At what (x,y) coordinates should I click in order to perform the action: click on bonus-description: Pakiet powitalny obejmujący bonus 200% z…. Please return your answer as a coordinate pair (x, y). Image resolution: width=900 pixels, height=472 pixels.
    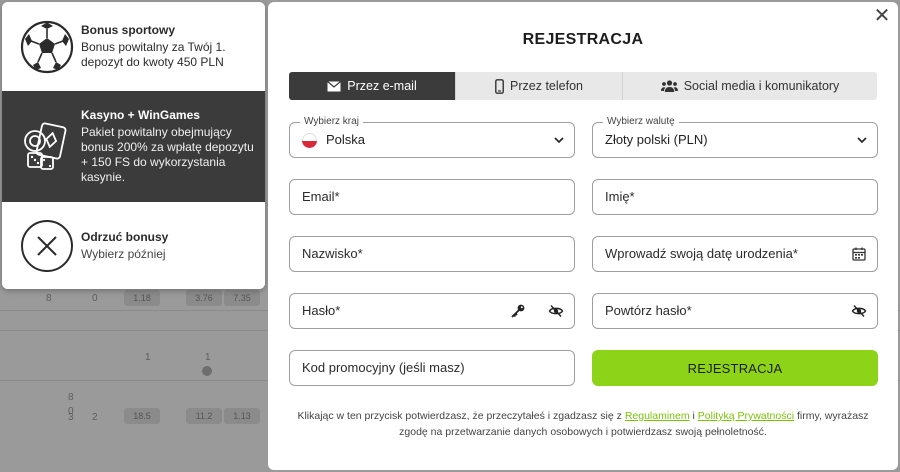
    Looking at the image, I should click on (167, 154).